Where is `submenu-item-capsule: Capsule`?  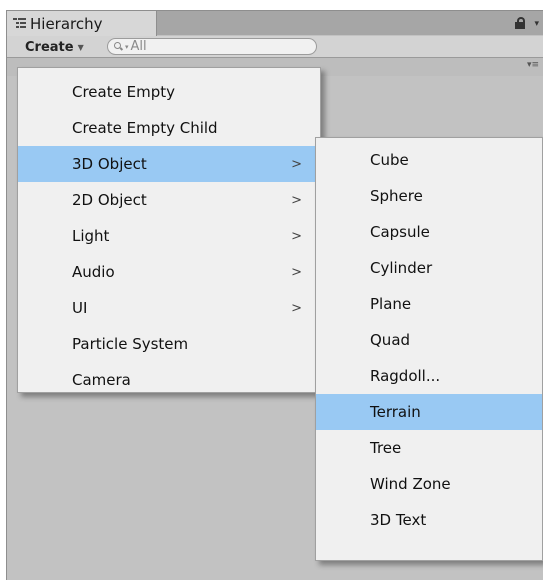 submenu-item-capsule: Capsule is located at coordinates (429, 232).